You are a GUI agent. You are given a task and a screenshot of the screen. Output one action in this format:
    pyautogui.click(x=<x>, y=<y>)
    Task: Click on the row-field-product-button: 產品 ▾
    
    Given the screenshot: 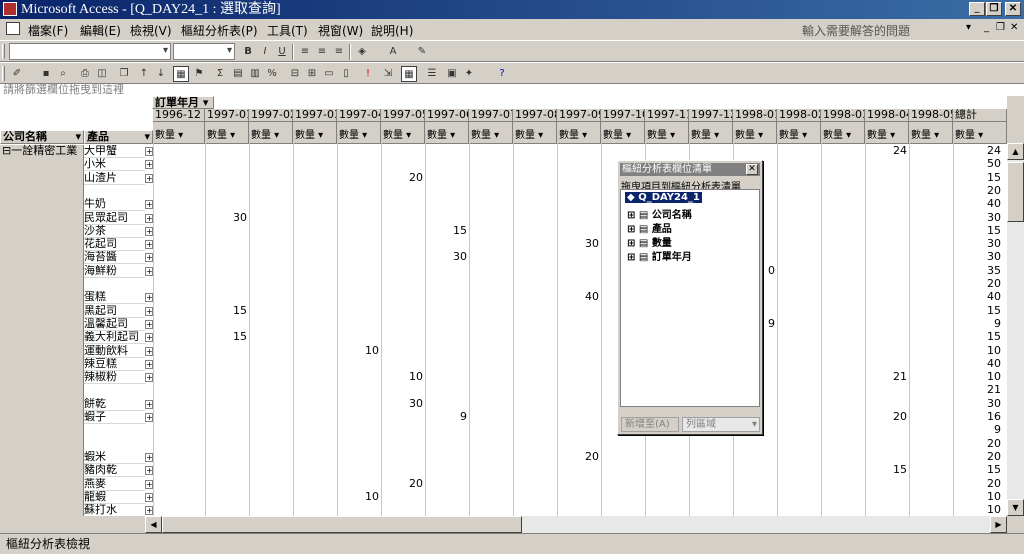 What is the action you would take?
    pyautogui.click(x=118, y=137)
    